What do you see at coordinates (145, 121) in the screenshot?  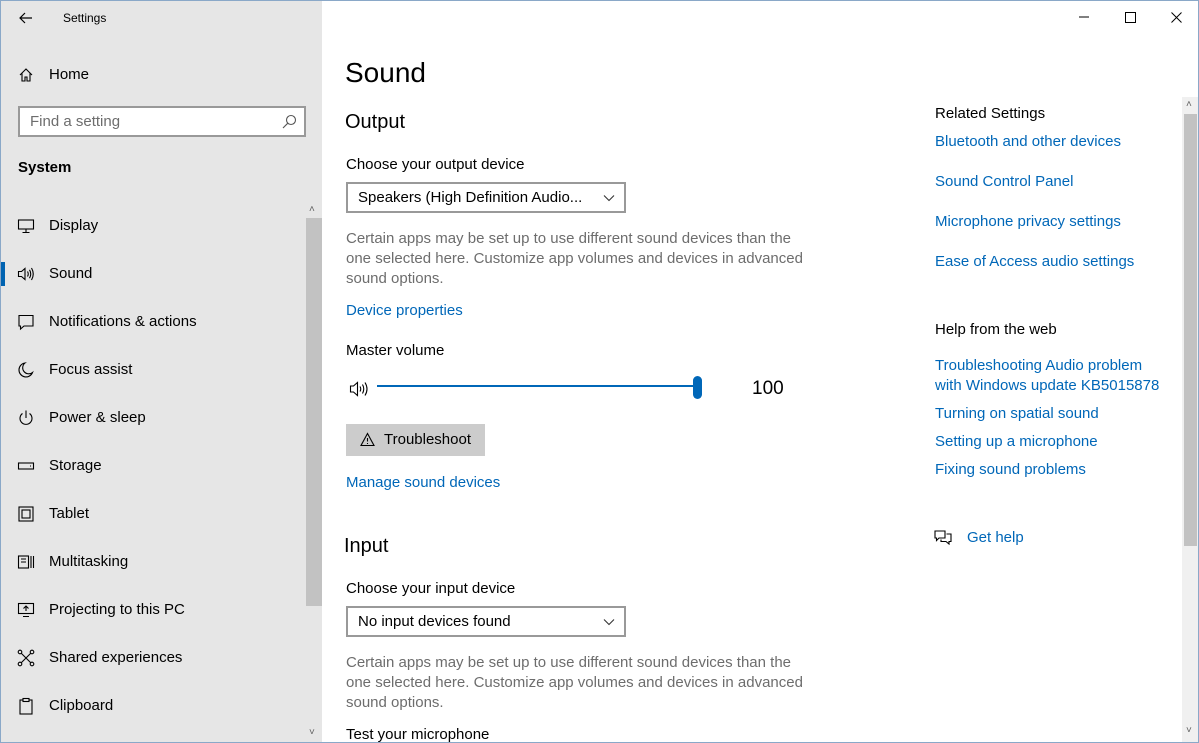 I see `search-input` at bounding box center [145, 121].